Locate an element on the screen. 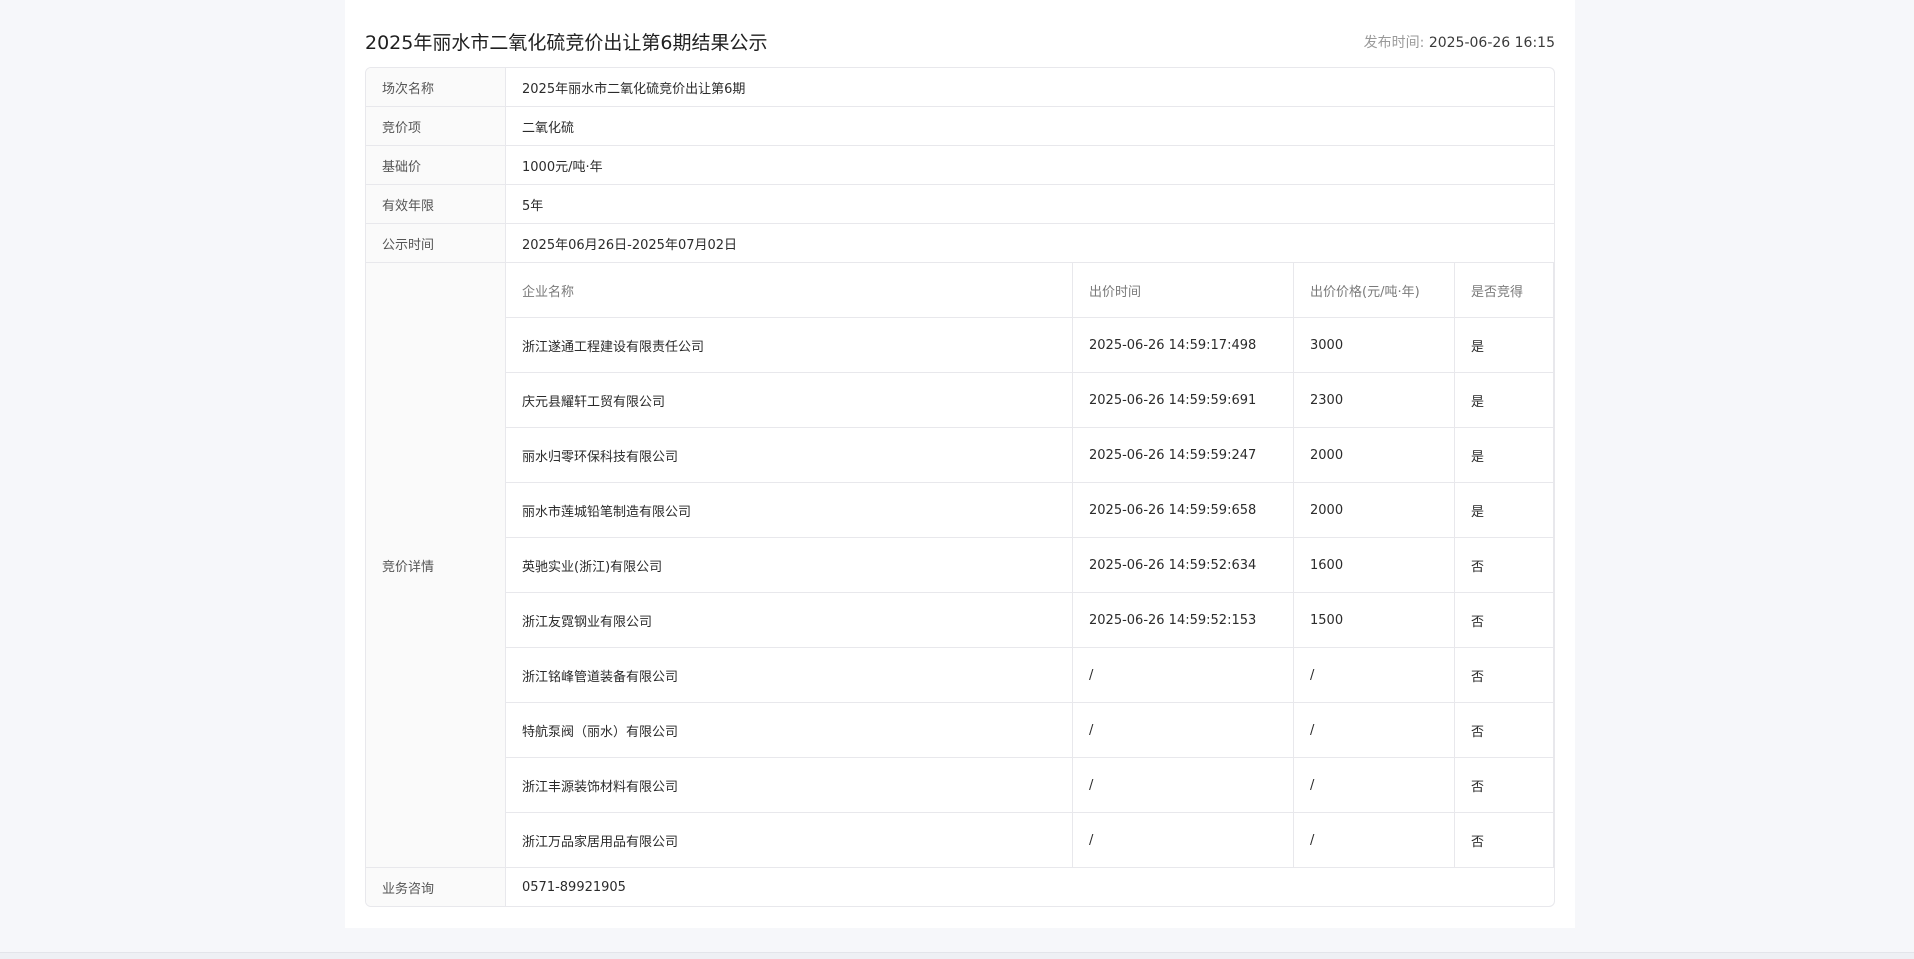 This screenshot has width=1914, height=959. consult-label: 业务咨询 is located at coordinates (436, 887).